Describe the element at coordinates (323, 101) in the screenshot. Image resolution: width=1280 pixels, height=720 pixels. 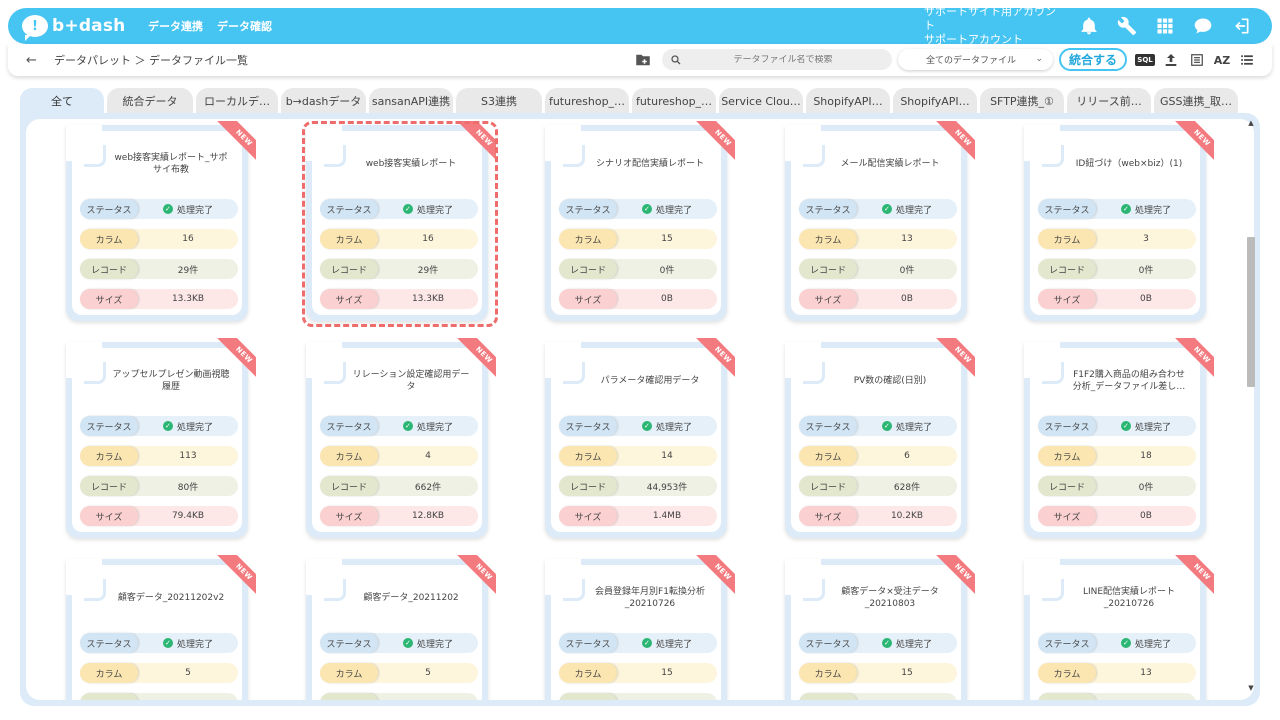
I see `tab-3: b→dashデータ` at that location.